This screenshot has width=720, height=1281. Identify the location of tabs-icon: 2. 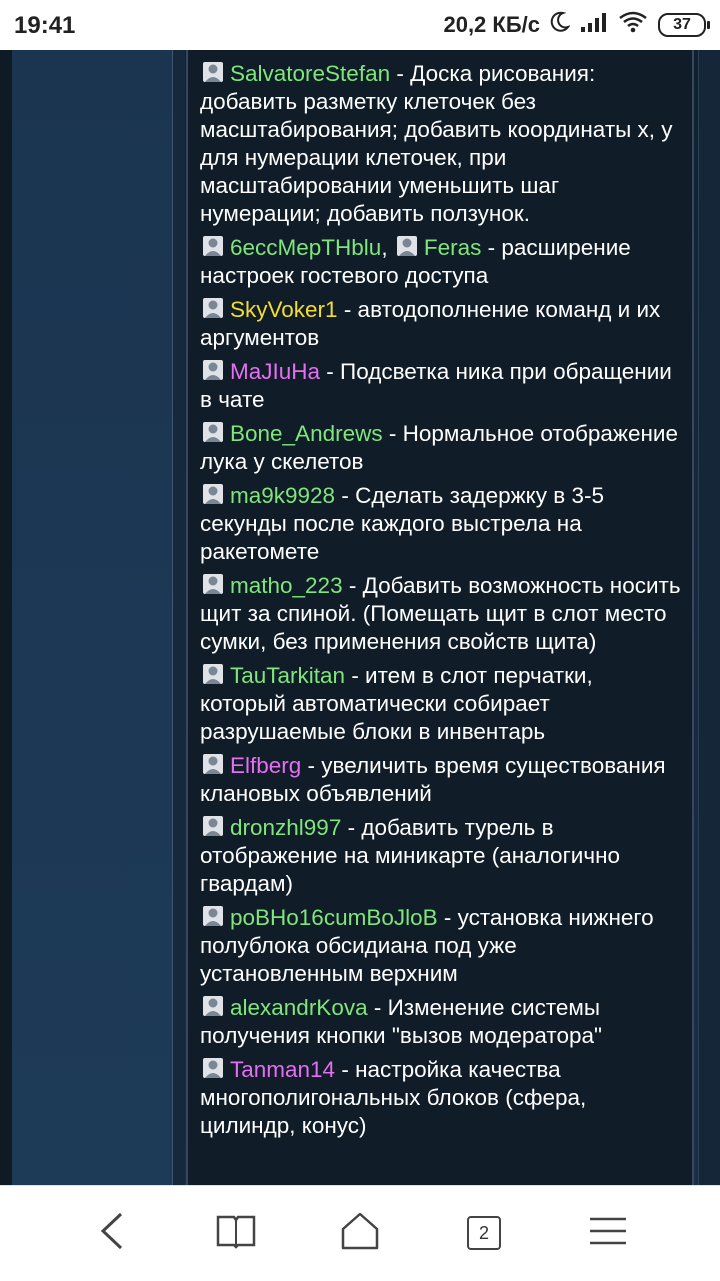
(484, 1233).